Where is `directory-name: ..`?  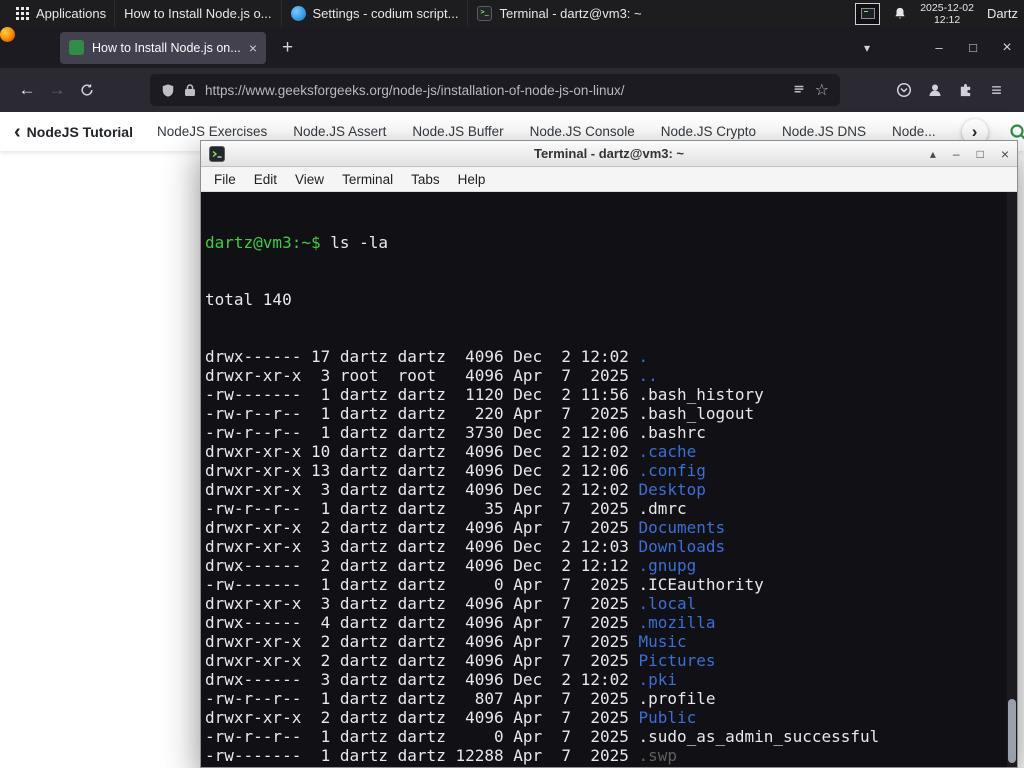 directory-name: .. is located at coordinates (648, 375).